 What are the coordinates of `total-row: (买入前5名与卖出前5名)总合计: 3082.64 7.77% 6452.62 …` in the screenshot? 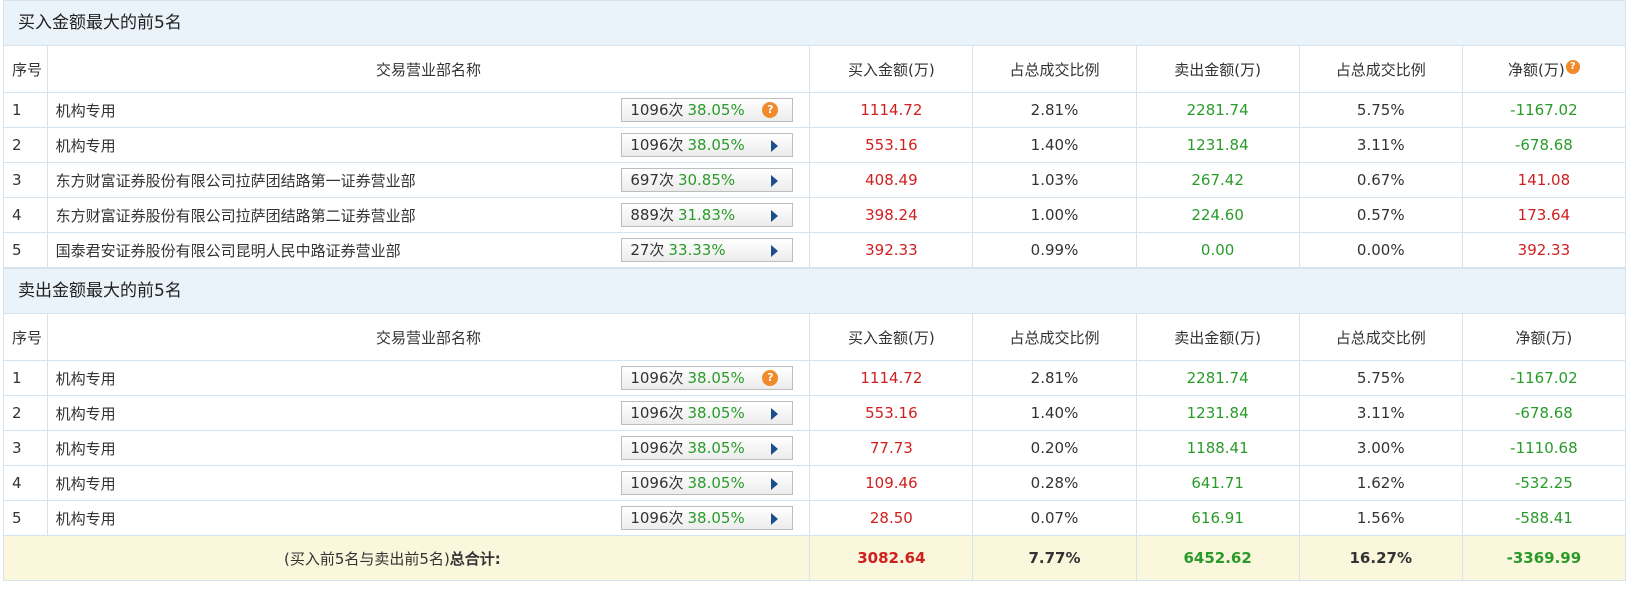 It's located at (814, 558).